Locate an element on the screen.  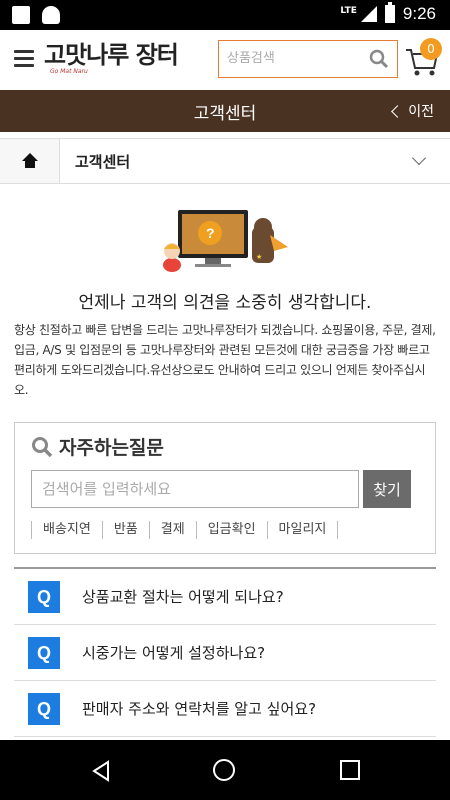
cart-count-badge: 0 is located at coordinates (431, 49).